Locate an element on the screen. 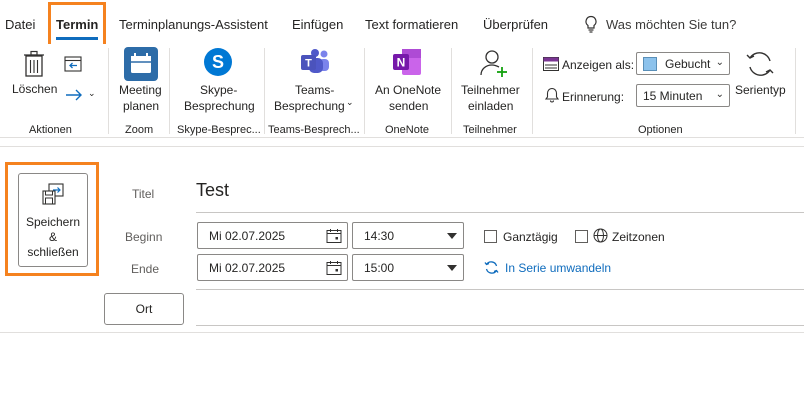 The width and height of the screenshot is (804, 396). show-as-dropdown: Gebucht ⌄ is located at coordinates (683, 63).